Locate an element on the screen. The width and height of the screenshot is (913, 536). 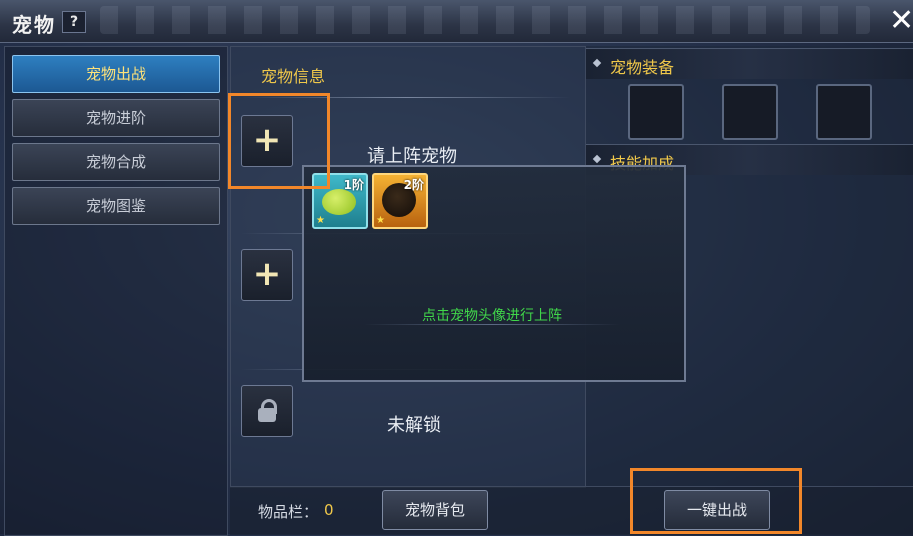
window-title: 宠物 is located at coordinates (34, 25).